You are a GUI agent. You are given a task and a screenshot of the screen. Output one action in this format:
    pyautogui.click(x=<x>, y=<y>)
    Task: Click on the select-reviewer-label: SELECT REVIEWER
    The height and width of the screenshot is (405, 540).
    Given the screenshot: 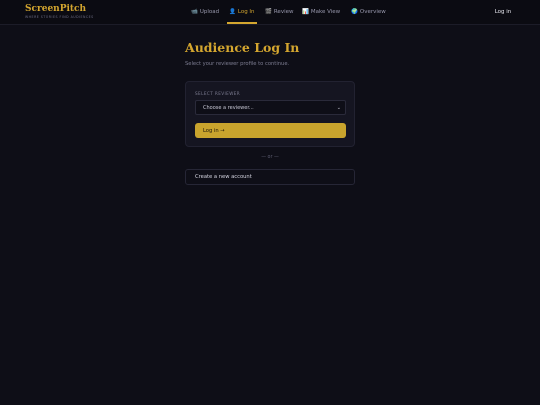 What is the action you would take?
    pyautogui.click(x=218, y=93)
    